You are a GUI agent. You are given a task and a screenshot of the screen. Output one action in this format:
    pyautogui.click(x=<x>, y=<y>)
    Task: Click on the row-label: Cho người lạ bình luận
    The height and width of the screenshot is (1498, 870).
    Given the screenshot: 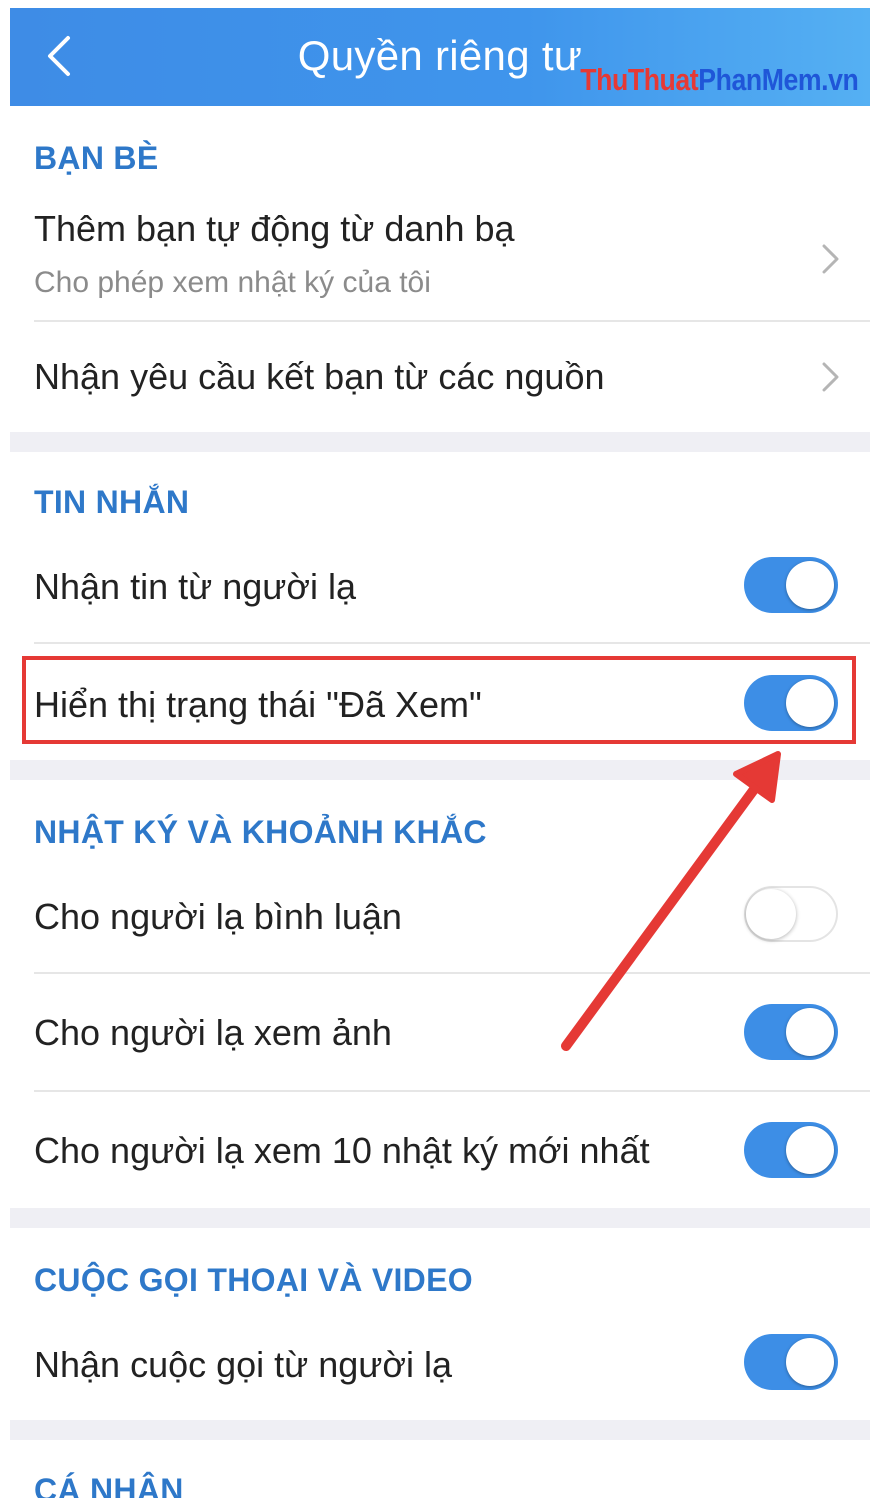 What is the action you would take?
    pyautogui.click(x=218, y=916)
    